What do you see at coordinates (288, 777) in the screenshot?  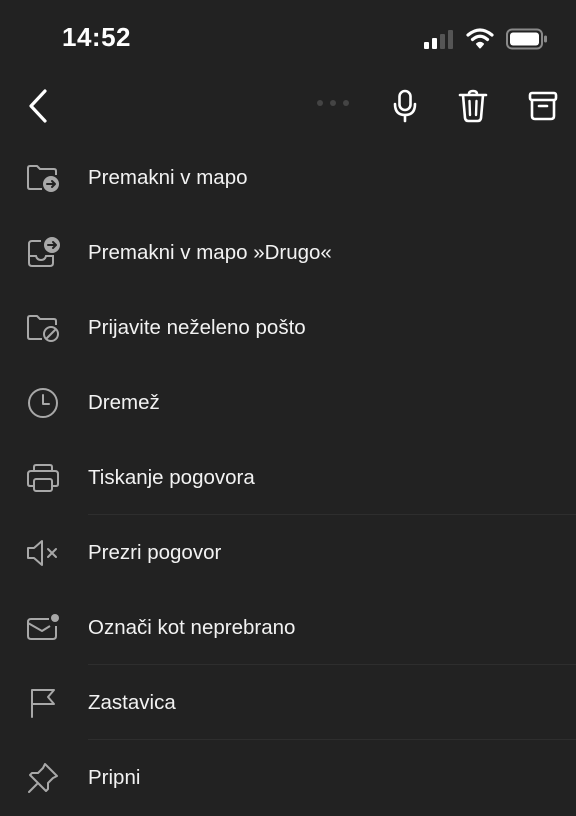 I see `menu-item-pin: Pripni` at bounding box center [288, 777].